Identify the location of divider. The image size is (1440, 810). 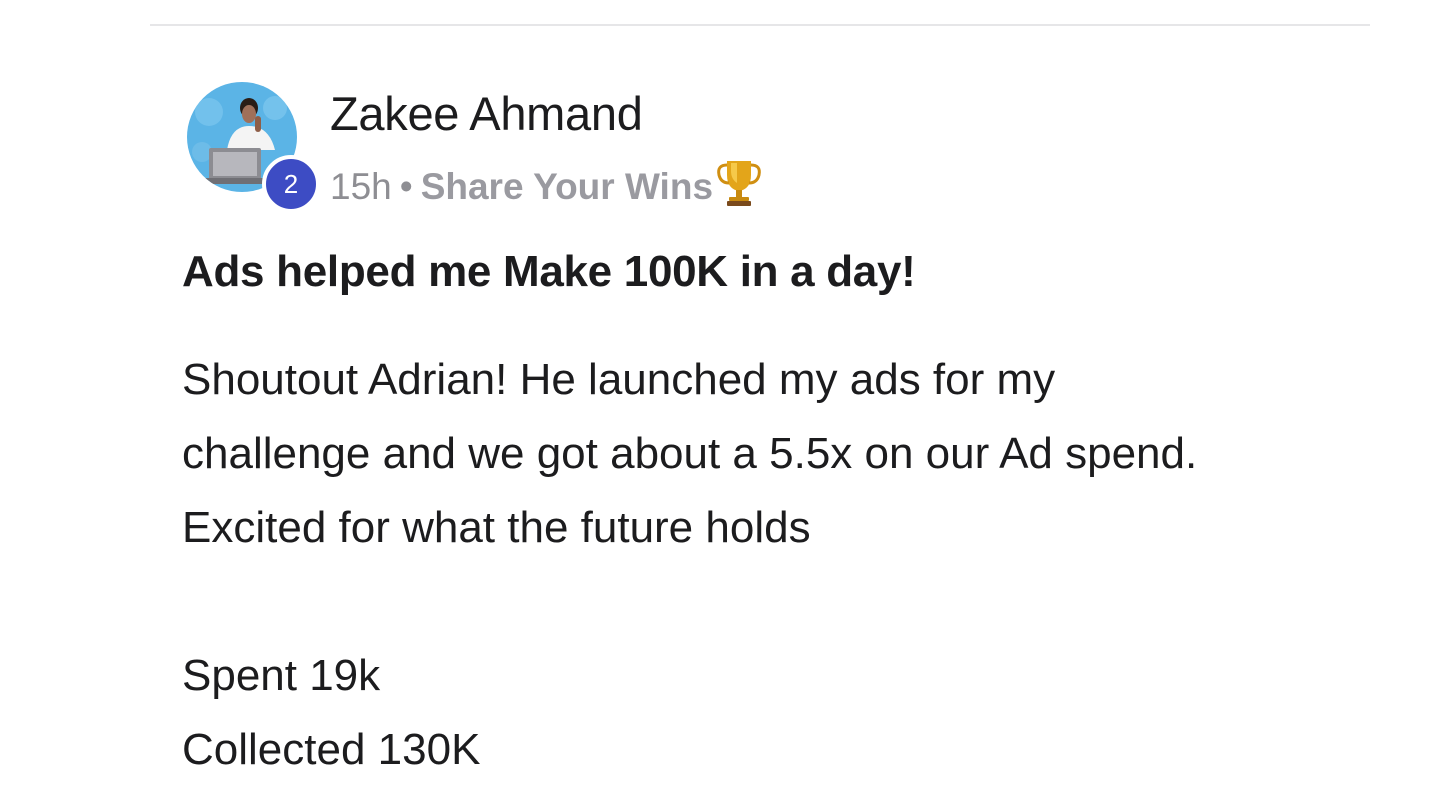
(760, 25).